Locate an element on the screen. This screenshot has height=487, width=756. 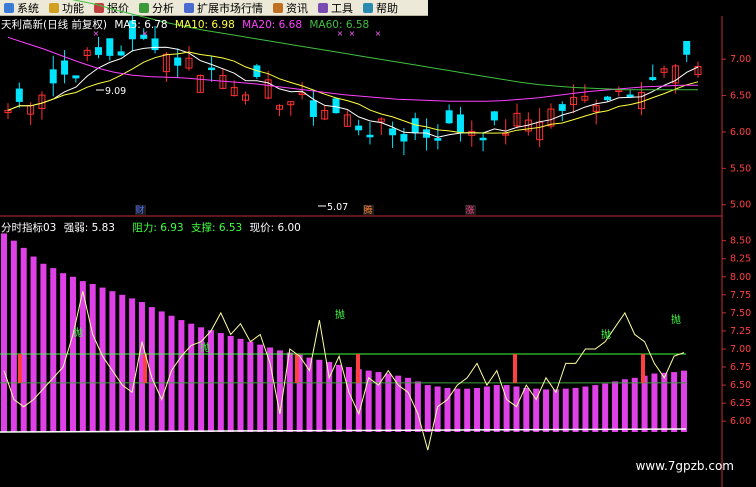
ma20-value: 6.68 is located at coordinates (290, 25).